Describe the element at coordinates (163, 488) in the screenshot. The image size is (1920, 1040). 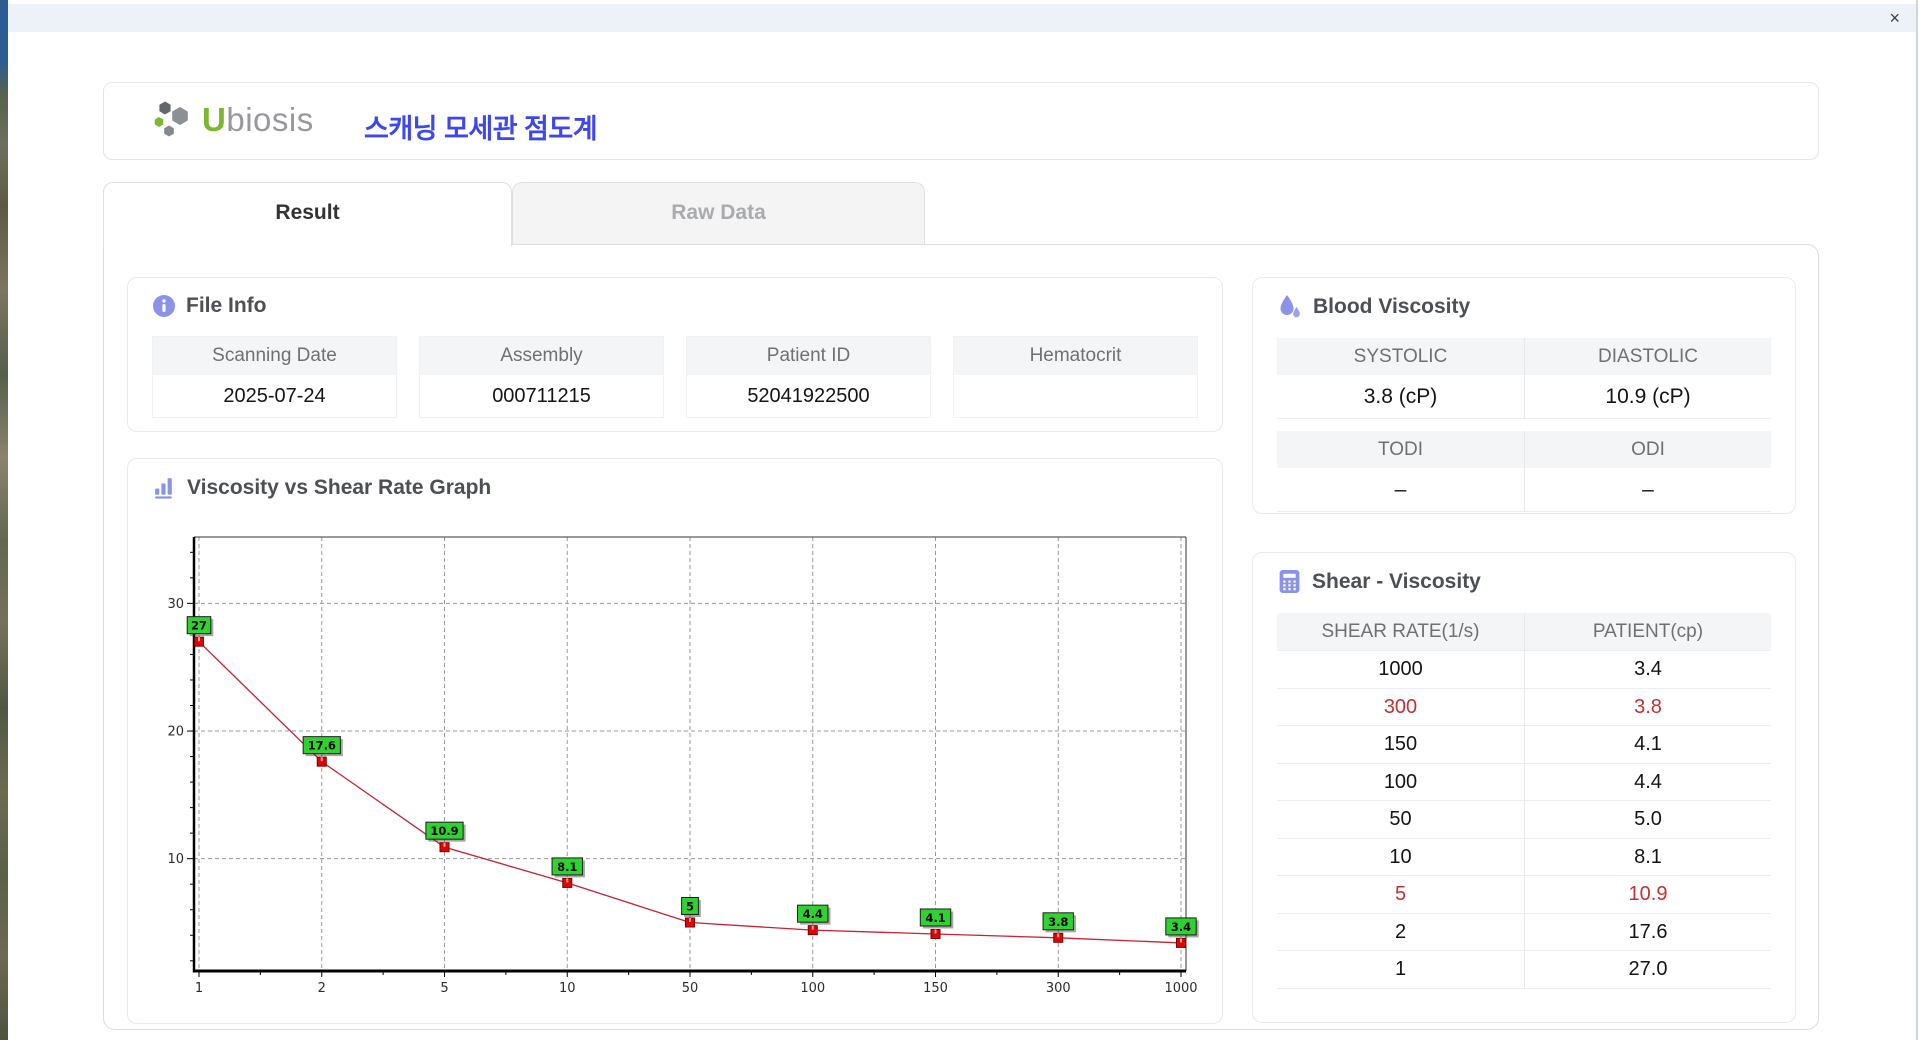
I see `bar-chart-icon` at that location.